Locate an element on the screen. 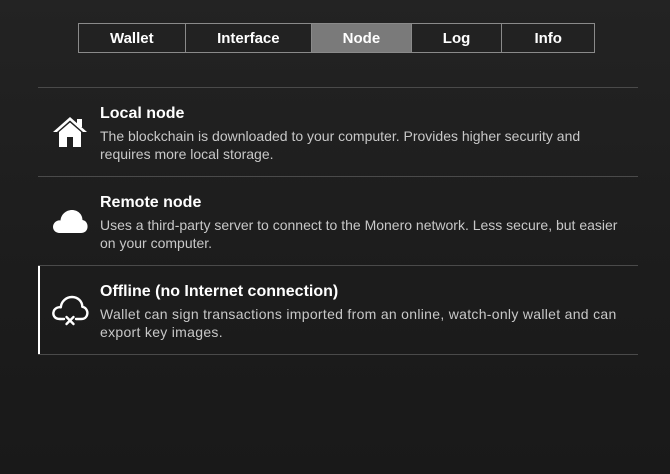 The width and height of the screenshot is (670, 474). option-title: Offline (no Internet connection) is located at coordinates (219, 291).